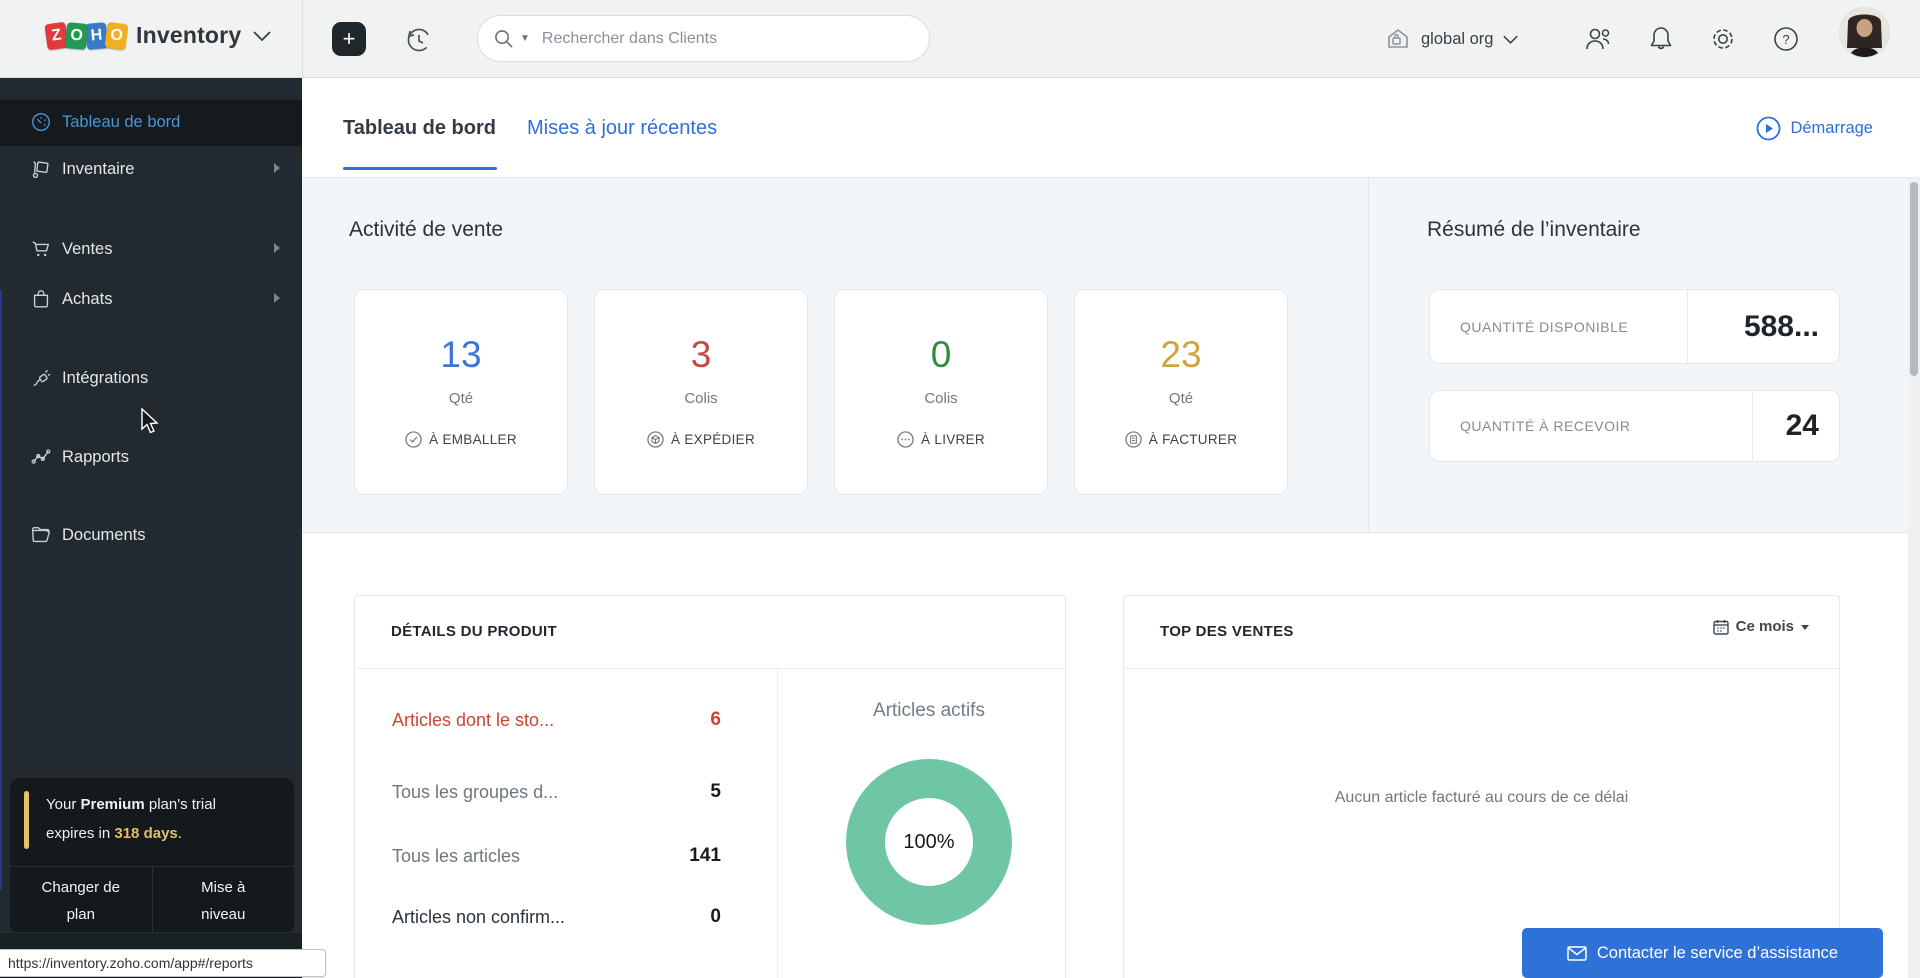 This screenshot has height=978, width=1920. I want to click on settings-button, so click(1723, 39).